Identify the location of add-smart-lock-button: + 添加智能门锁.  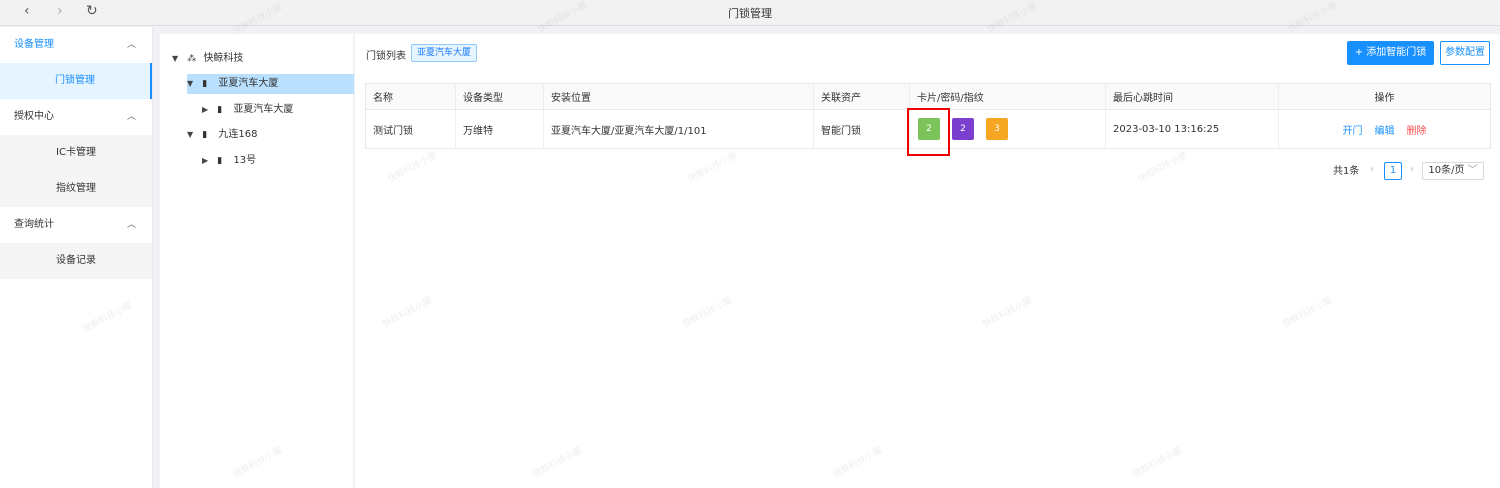
(1390, 53).